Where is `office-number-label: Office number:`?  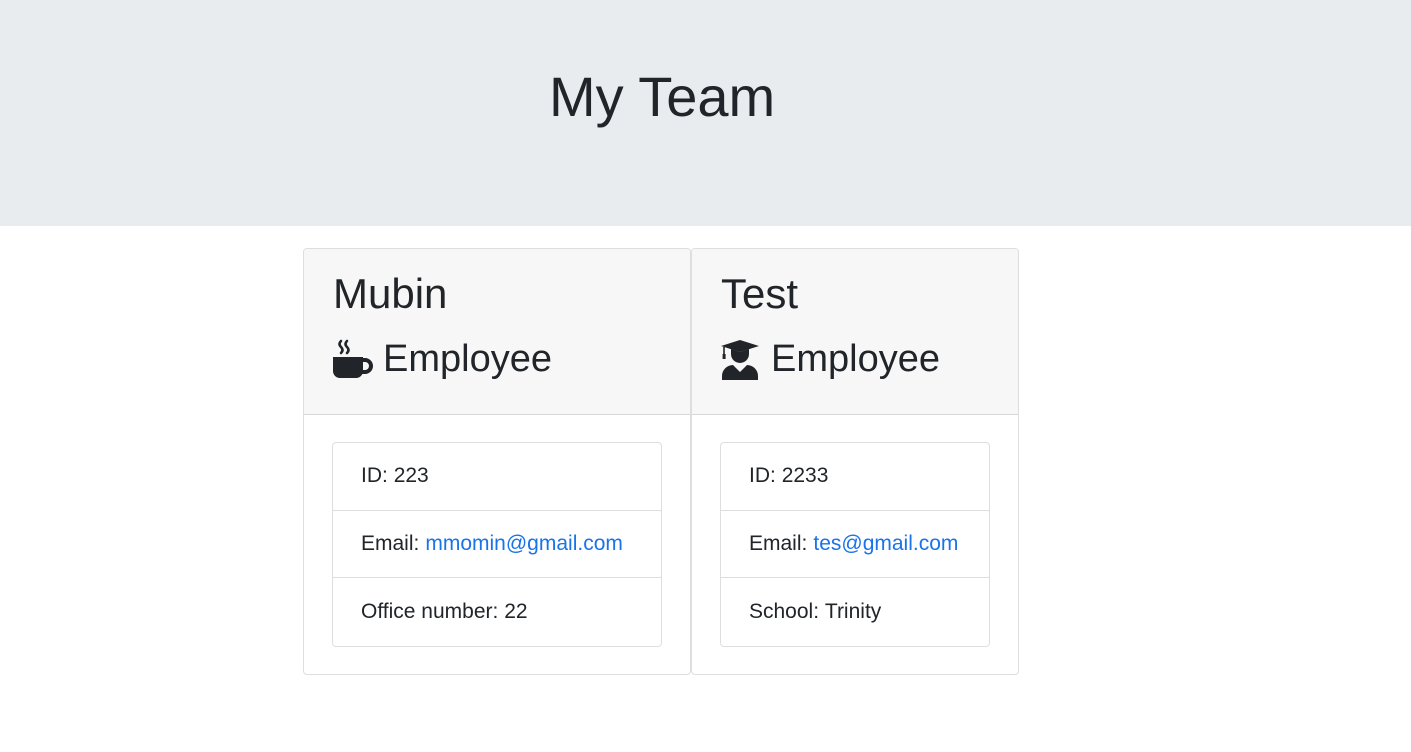 office-number-label: Office number: is located at coordinates (430, 611).